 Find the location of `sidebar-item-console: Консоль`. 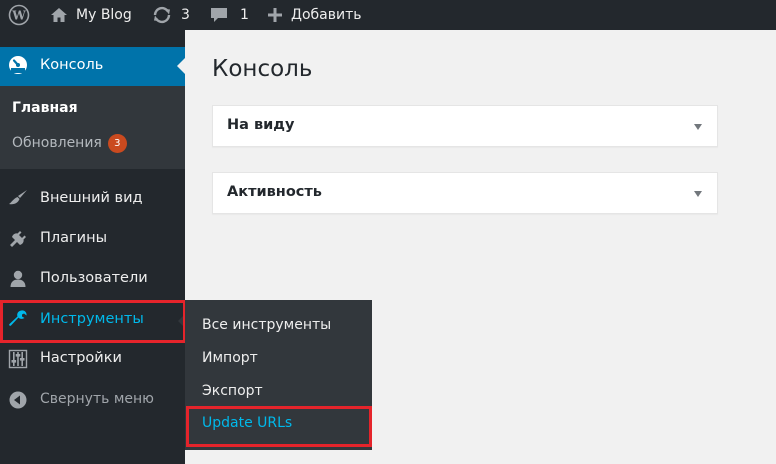

sidebar-item-console: Консоль is located at coordinates (92, 66).